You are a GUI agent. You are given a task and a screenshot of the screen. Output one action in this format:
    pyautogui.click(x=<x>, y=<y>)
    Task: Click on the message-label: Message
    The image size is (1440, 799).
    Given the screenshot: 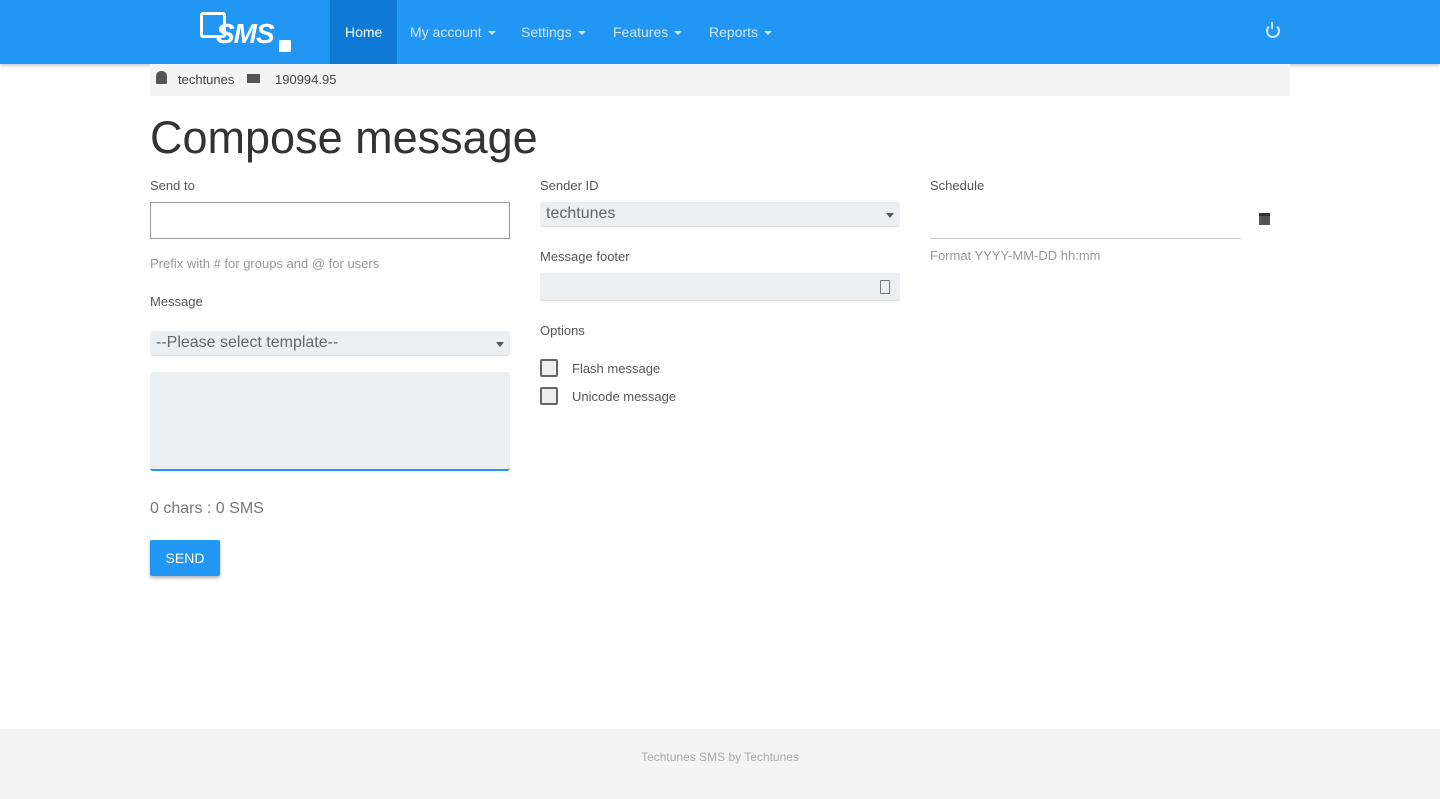 What is the action you would take?
    pyautogui.click(x=176, y=301)
    